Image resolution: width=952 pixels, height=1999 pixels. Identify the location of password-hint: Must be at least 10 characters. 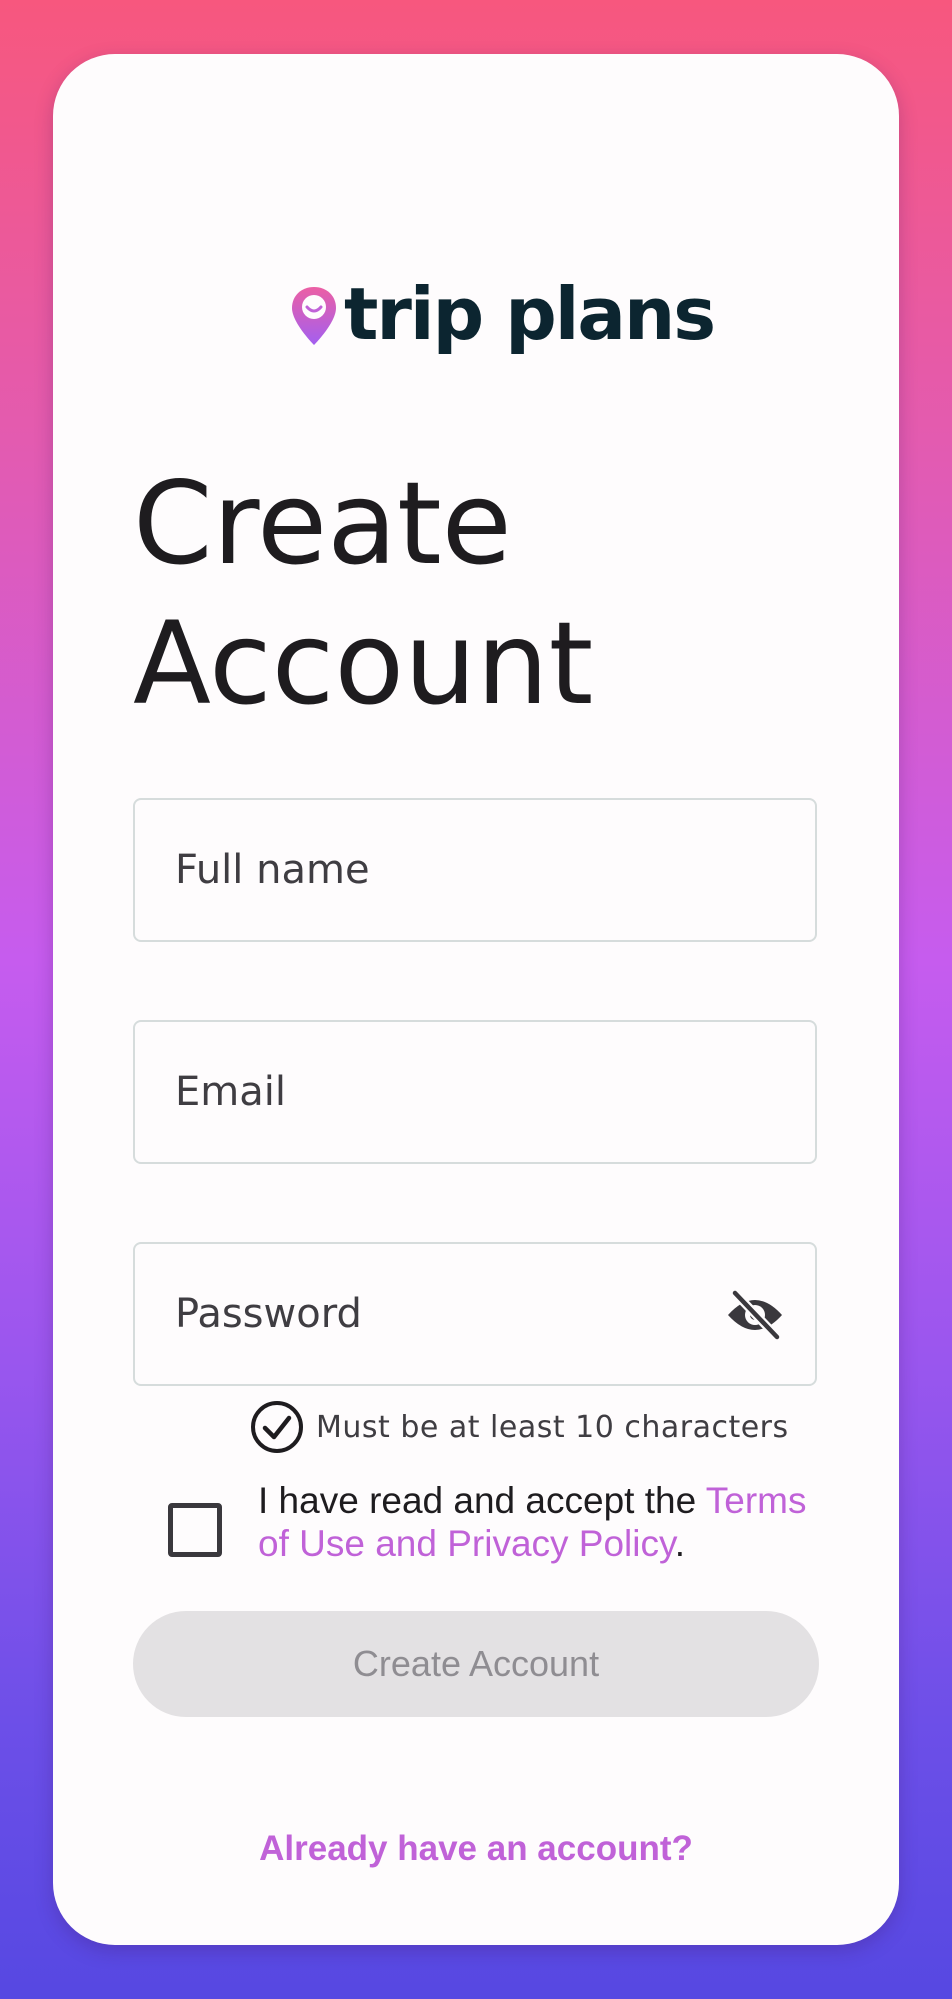
(519, 1427).